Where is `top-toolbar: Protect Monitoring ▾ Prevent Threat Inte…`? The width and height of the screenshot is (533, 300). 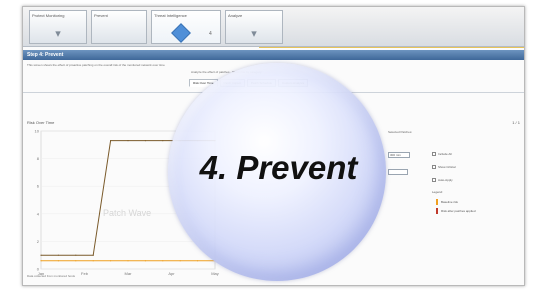 top-toolbar: Protect Monitoring ▾ Prevent Threat Inte… is located at coordinates (273, 27).